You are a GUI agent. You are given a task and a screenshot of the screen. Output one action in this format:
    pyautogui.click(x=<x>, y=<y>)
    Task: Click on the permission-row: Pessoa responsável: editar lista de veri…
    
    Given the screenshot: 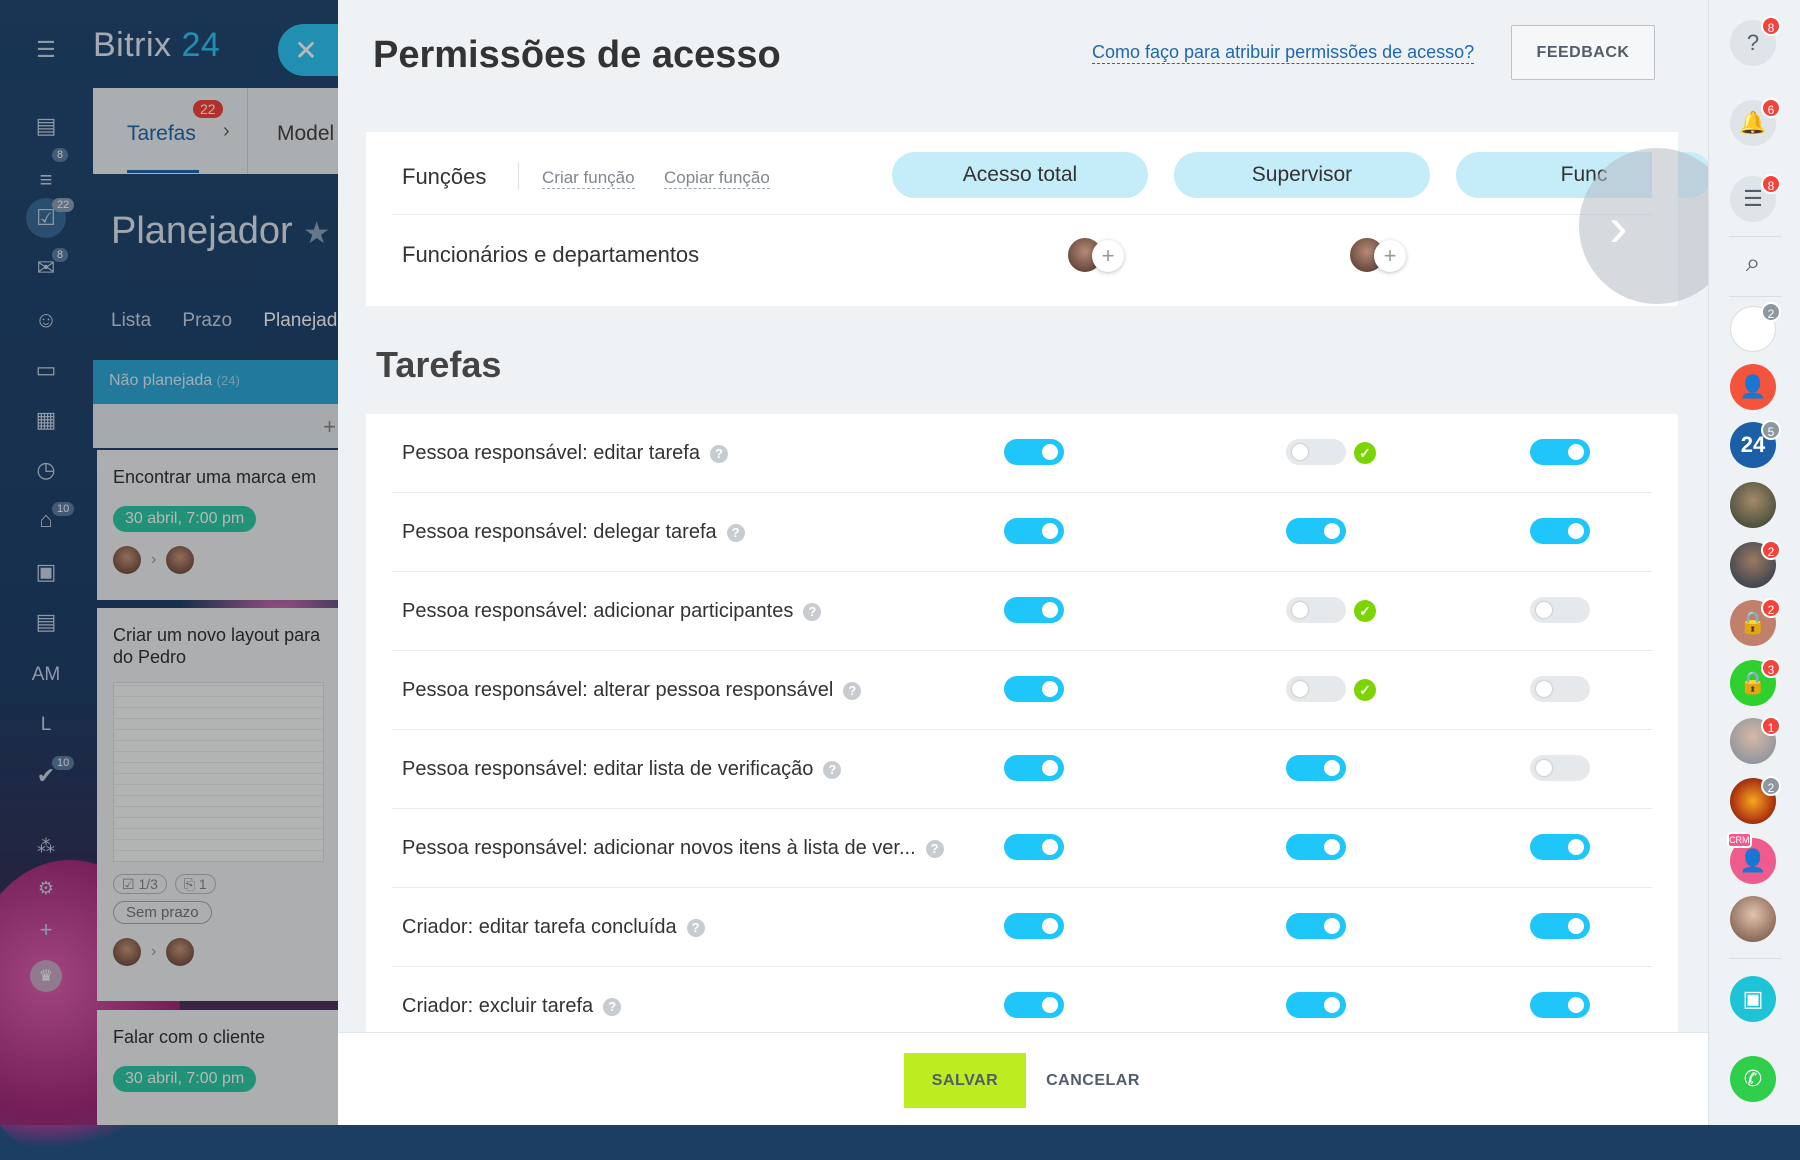 What is the action you would take?
    pyautogui.click(x=1022, y=769)
    